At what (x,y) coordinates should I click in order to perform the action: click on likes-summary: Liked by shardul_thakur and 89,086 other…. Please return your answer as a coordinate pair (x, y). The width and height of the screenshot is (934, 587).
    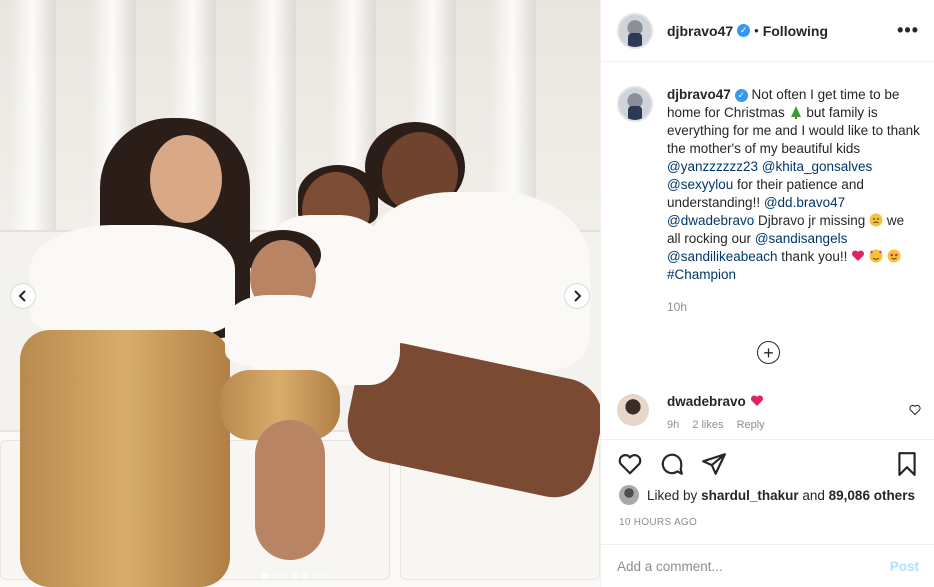
    Looking at the image, I should click on (767, 495).